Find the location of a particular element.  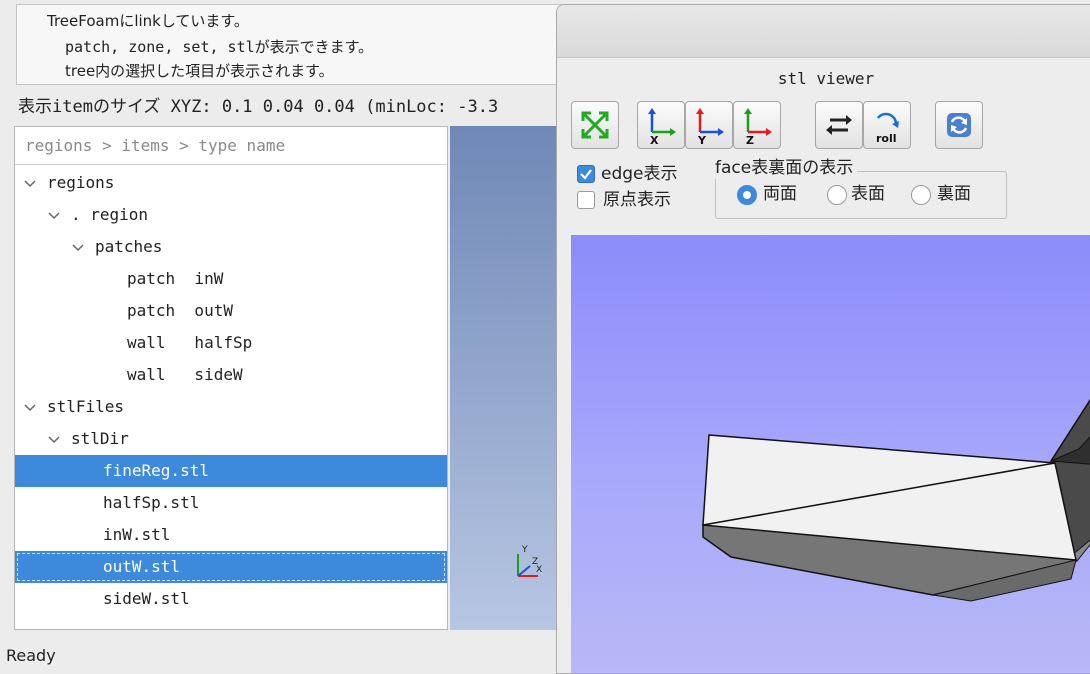

fit-all-button is located at coordinates (595, 125).